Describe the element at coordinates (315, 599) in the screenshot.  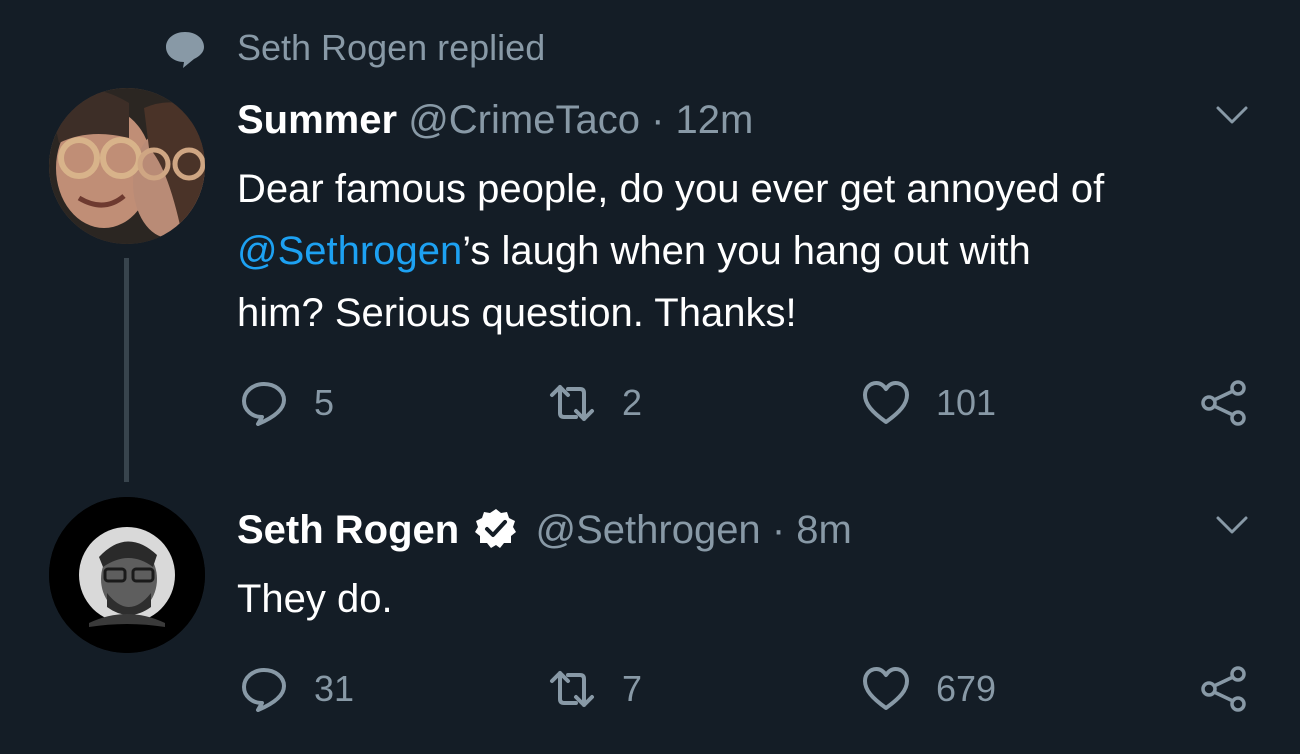
I see `tweet-text-line: They do.` at that location.